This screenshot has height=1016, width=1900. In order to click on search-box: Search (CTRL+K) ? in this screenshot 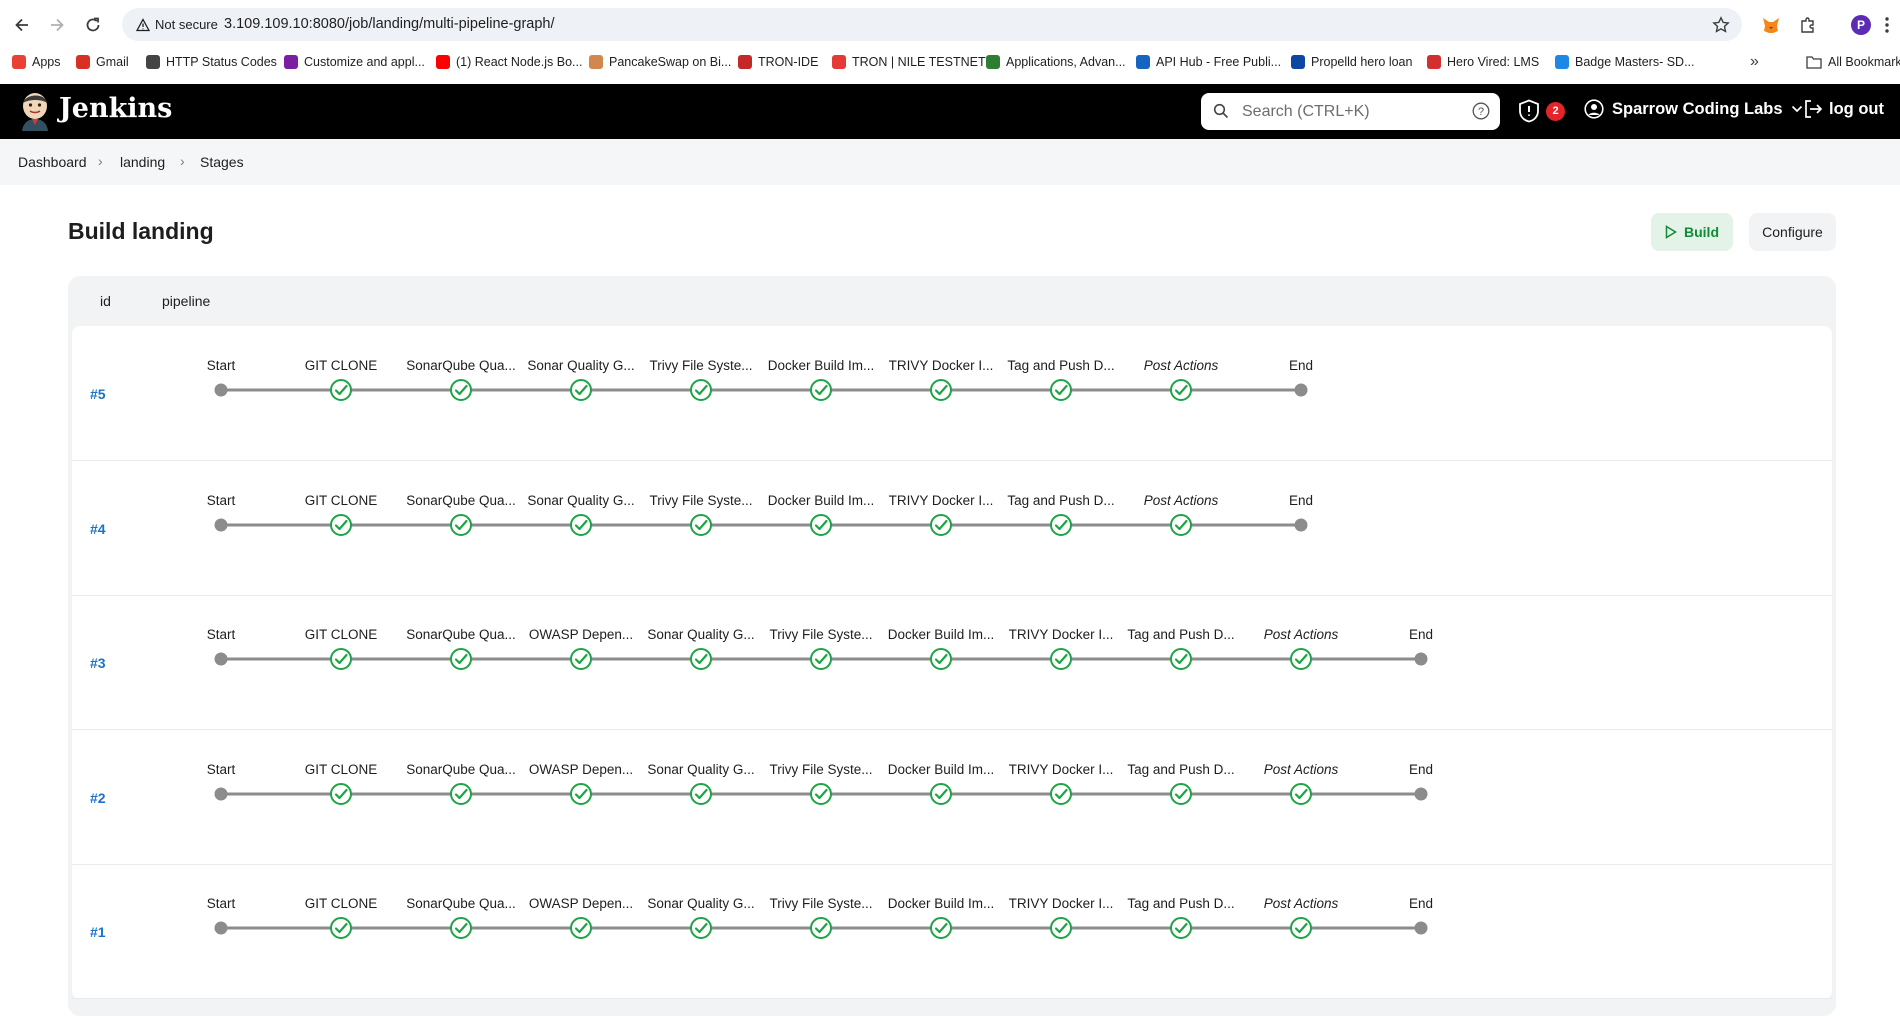, I will do `click(1350, 111)`.